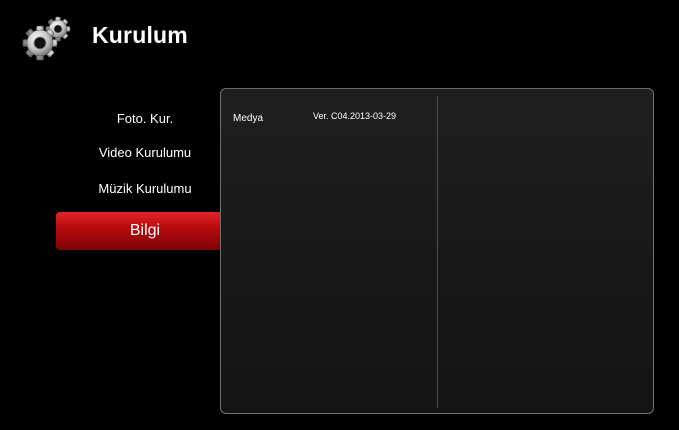 This screenshot has width=679, height=430. What do you see at coordinates (355, 116) in the screenshot?
I see `version-value: Ver. C04.2013-03-29` at bounding box center [355, 116].